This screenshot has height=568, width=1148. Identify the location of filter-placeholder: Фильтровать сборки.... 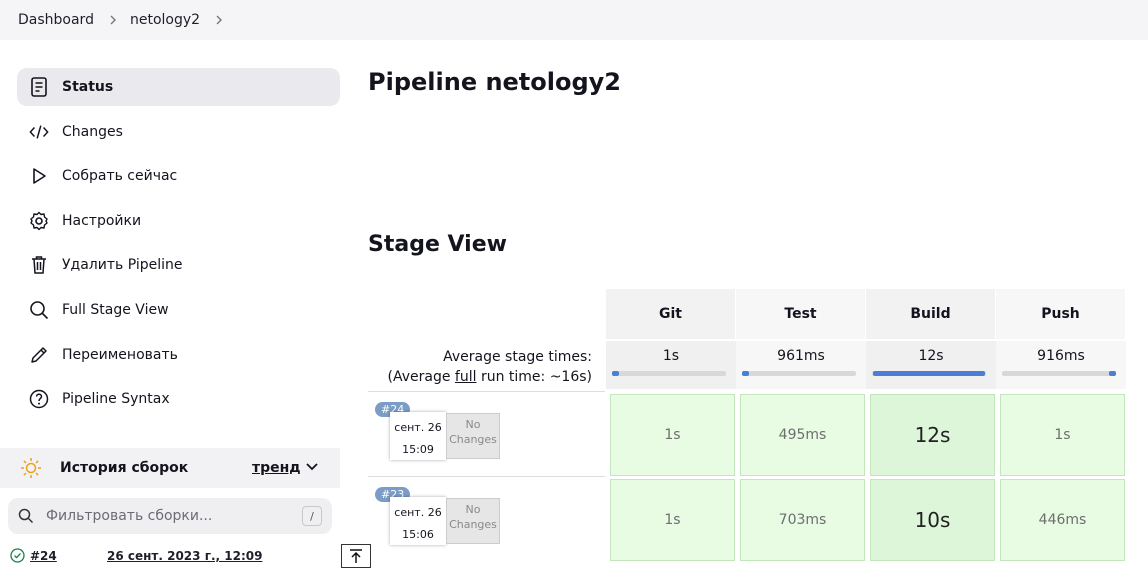
(129, 516).